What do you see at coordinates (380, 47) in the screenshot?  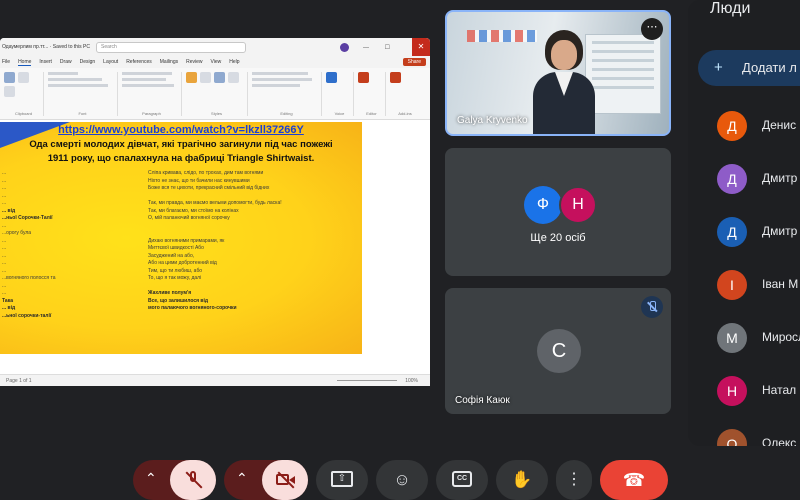 I see `window-controls: — ☐` at bounding box center [380, 47].